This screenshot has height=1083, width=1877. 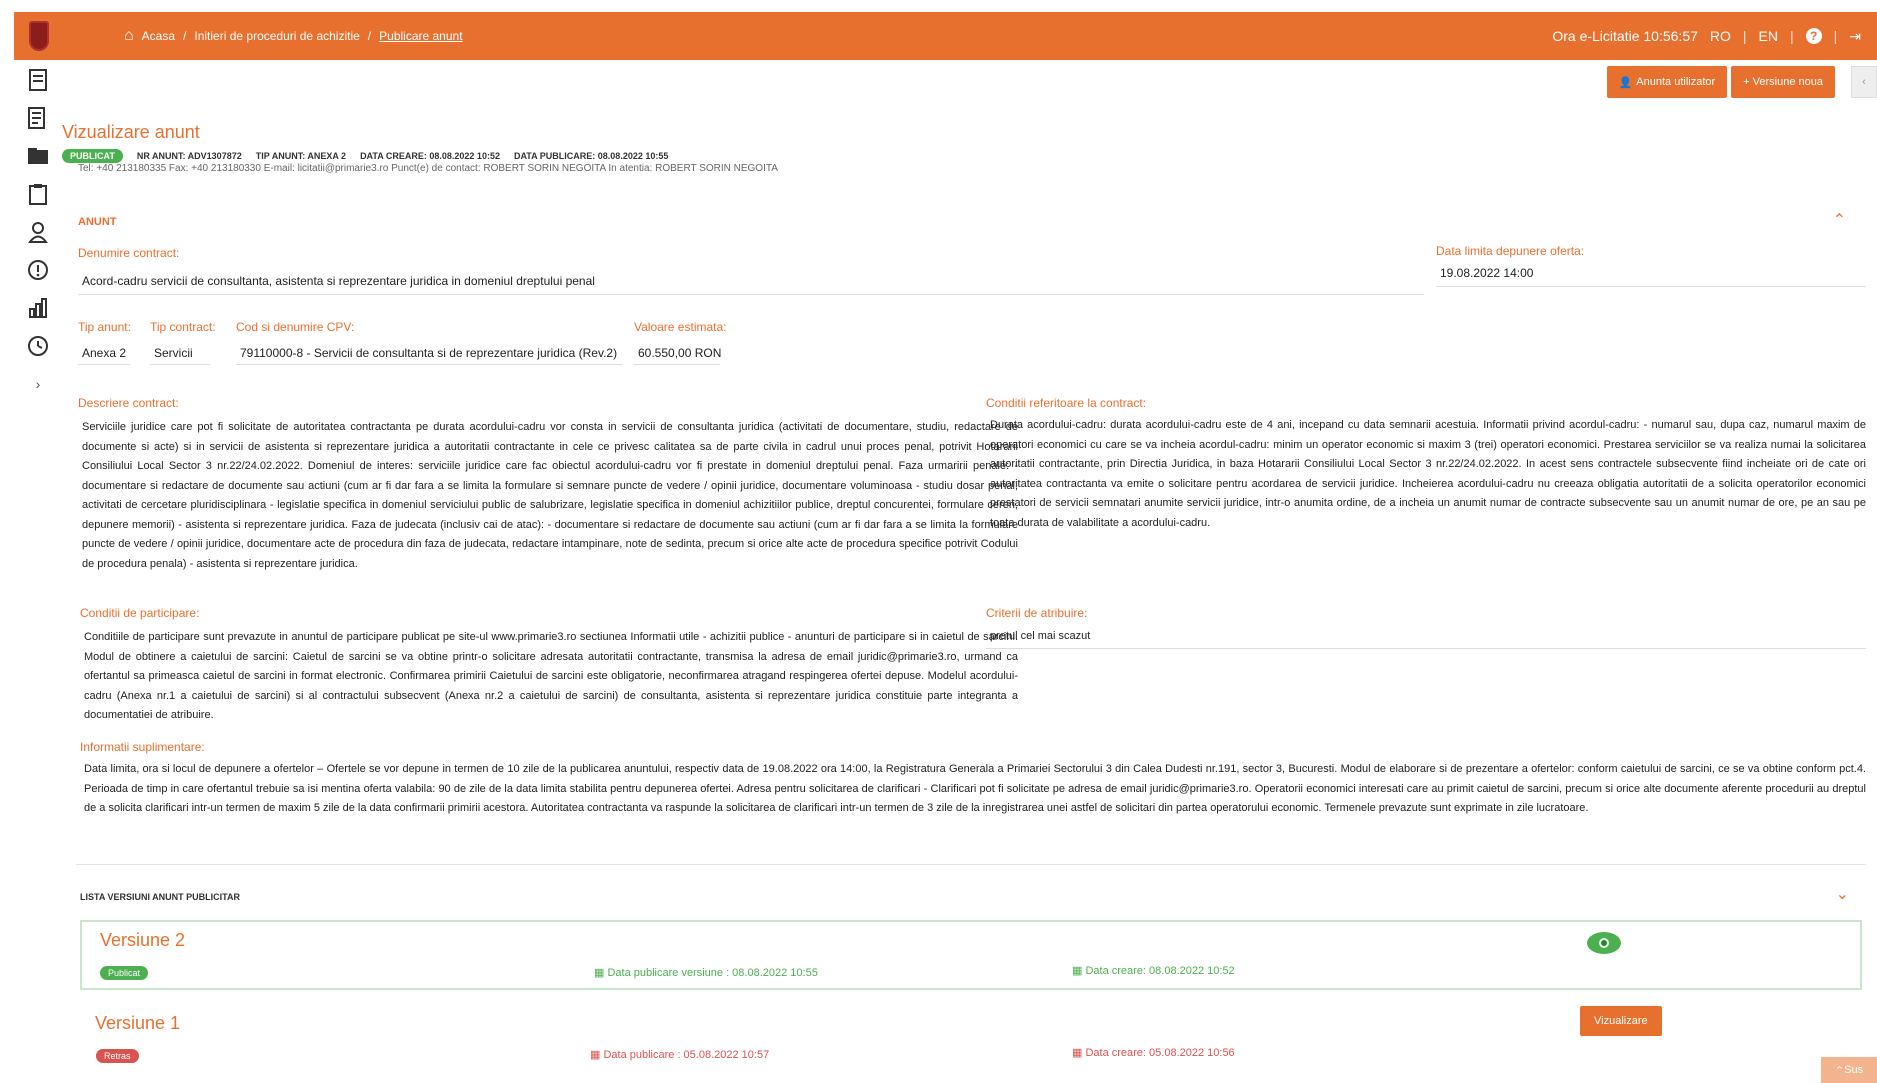 I want to click on chevron-right-icon: ›, so click(x=38, y=384).